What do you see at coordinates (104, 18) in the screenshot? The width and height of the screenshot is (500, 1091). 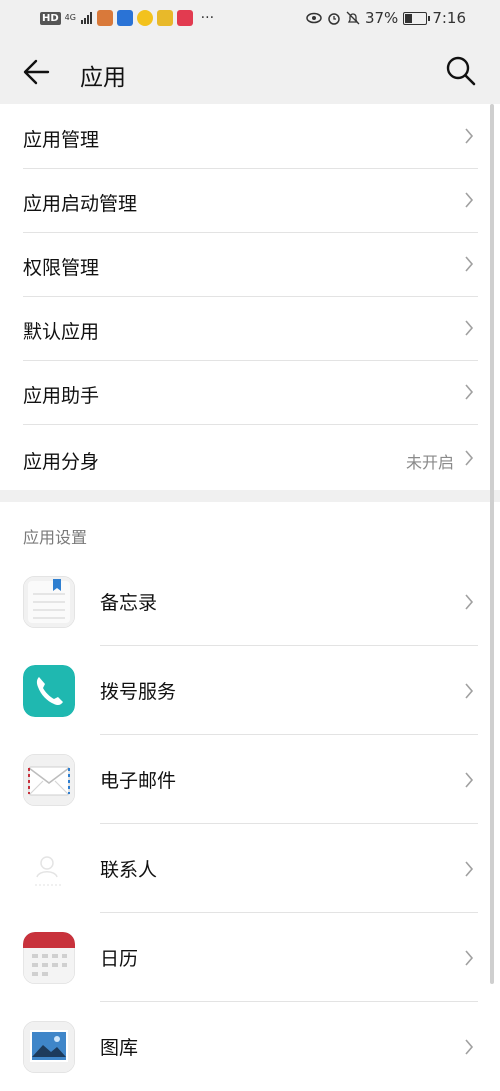 I see `game-app-icon` at bounding box center [104, 18].